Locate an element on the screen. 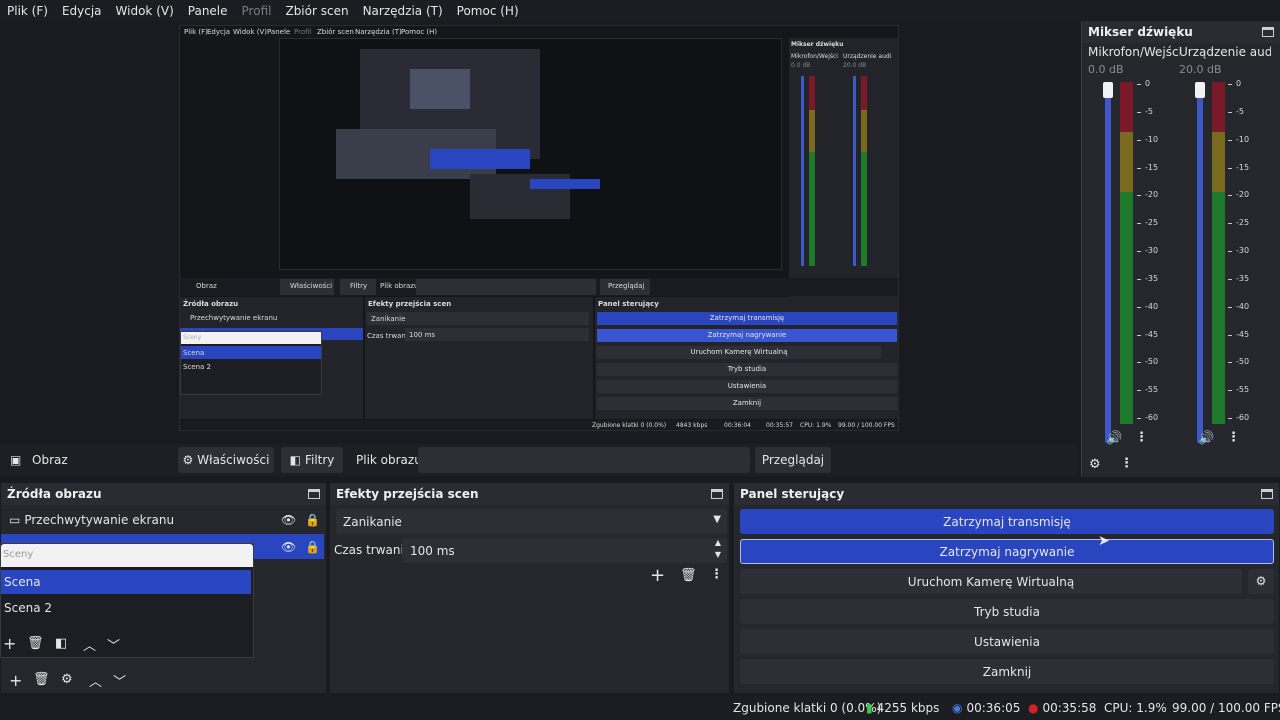 This screenshot has width=1280, height=720. menu-file: Plik (F) is located at coordinates (27, 11).